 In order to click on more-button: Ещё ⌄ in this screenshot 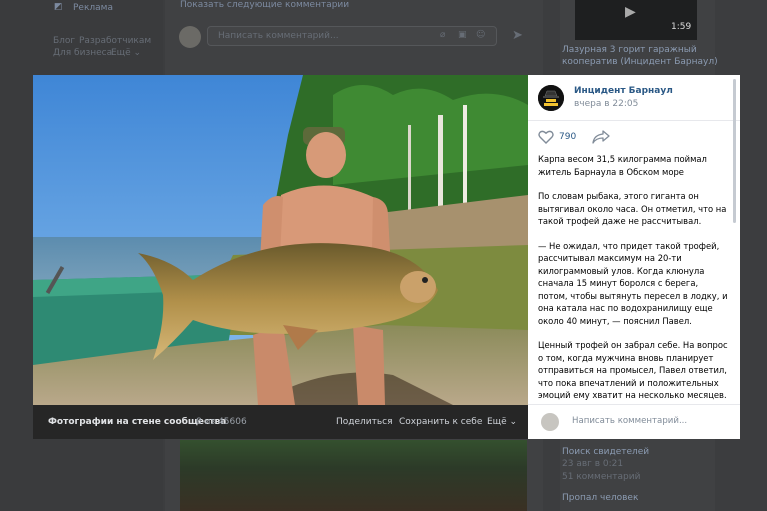, I will do `click(502, 422)`.